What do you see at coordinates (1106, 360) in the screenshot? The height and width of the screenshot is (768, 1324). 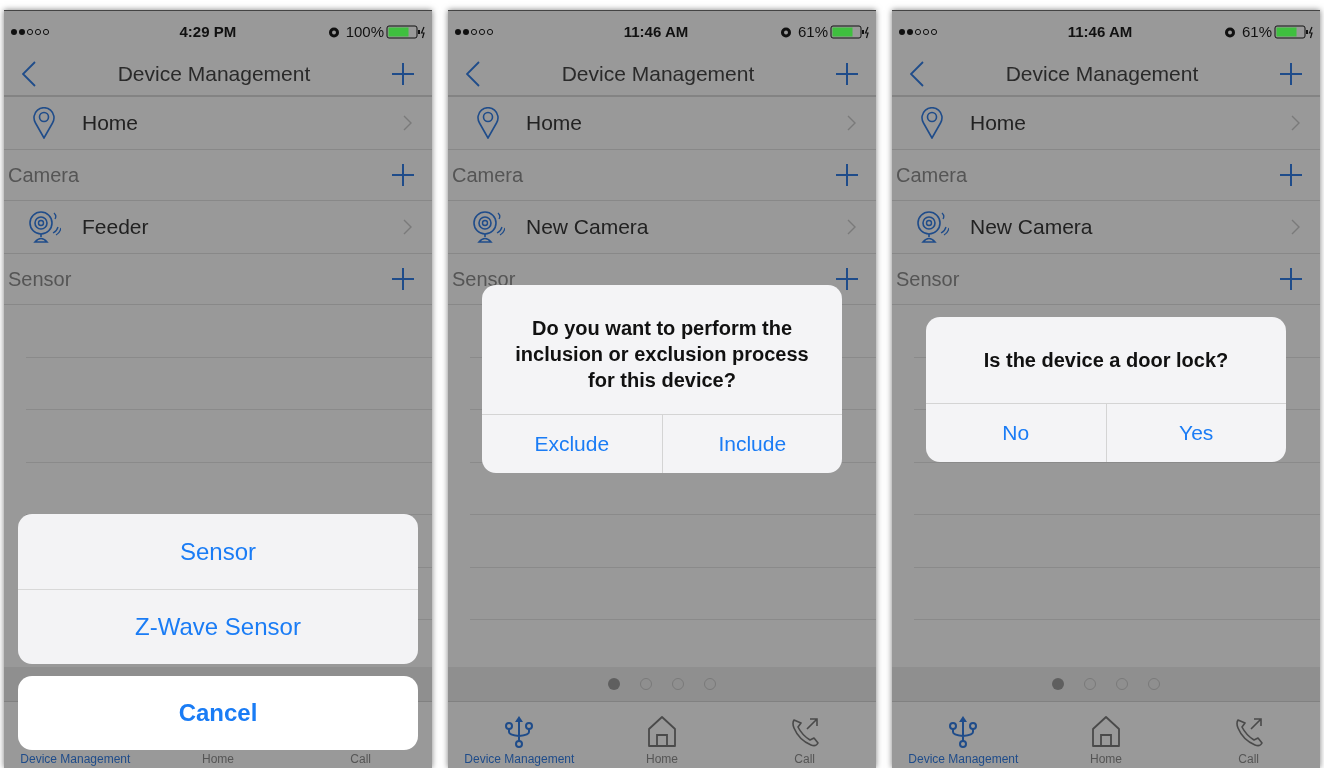 I see `alert-message: Is the device a door lock?` at bounding box center [1106, 360].